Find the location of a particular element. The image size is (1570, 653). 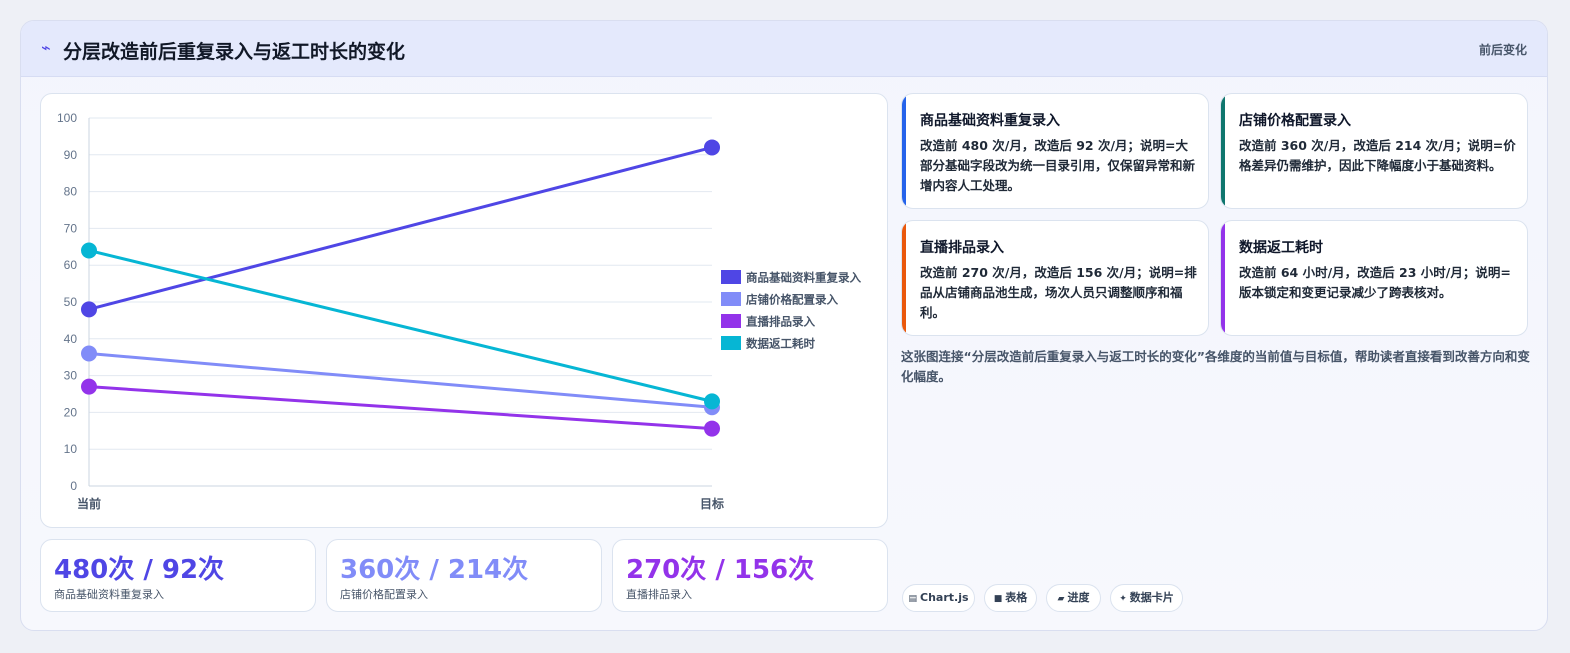

chart-line-icon: ⌁ is located at coordinates (46, 47).